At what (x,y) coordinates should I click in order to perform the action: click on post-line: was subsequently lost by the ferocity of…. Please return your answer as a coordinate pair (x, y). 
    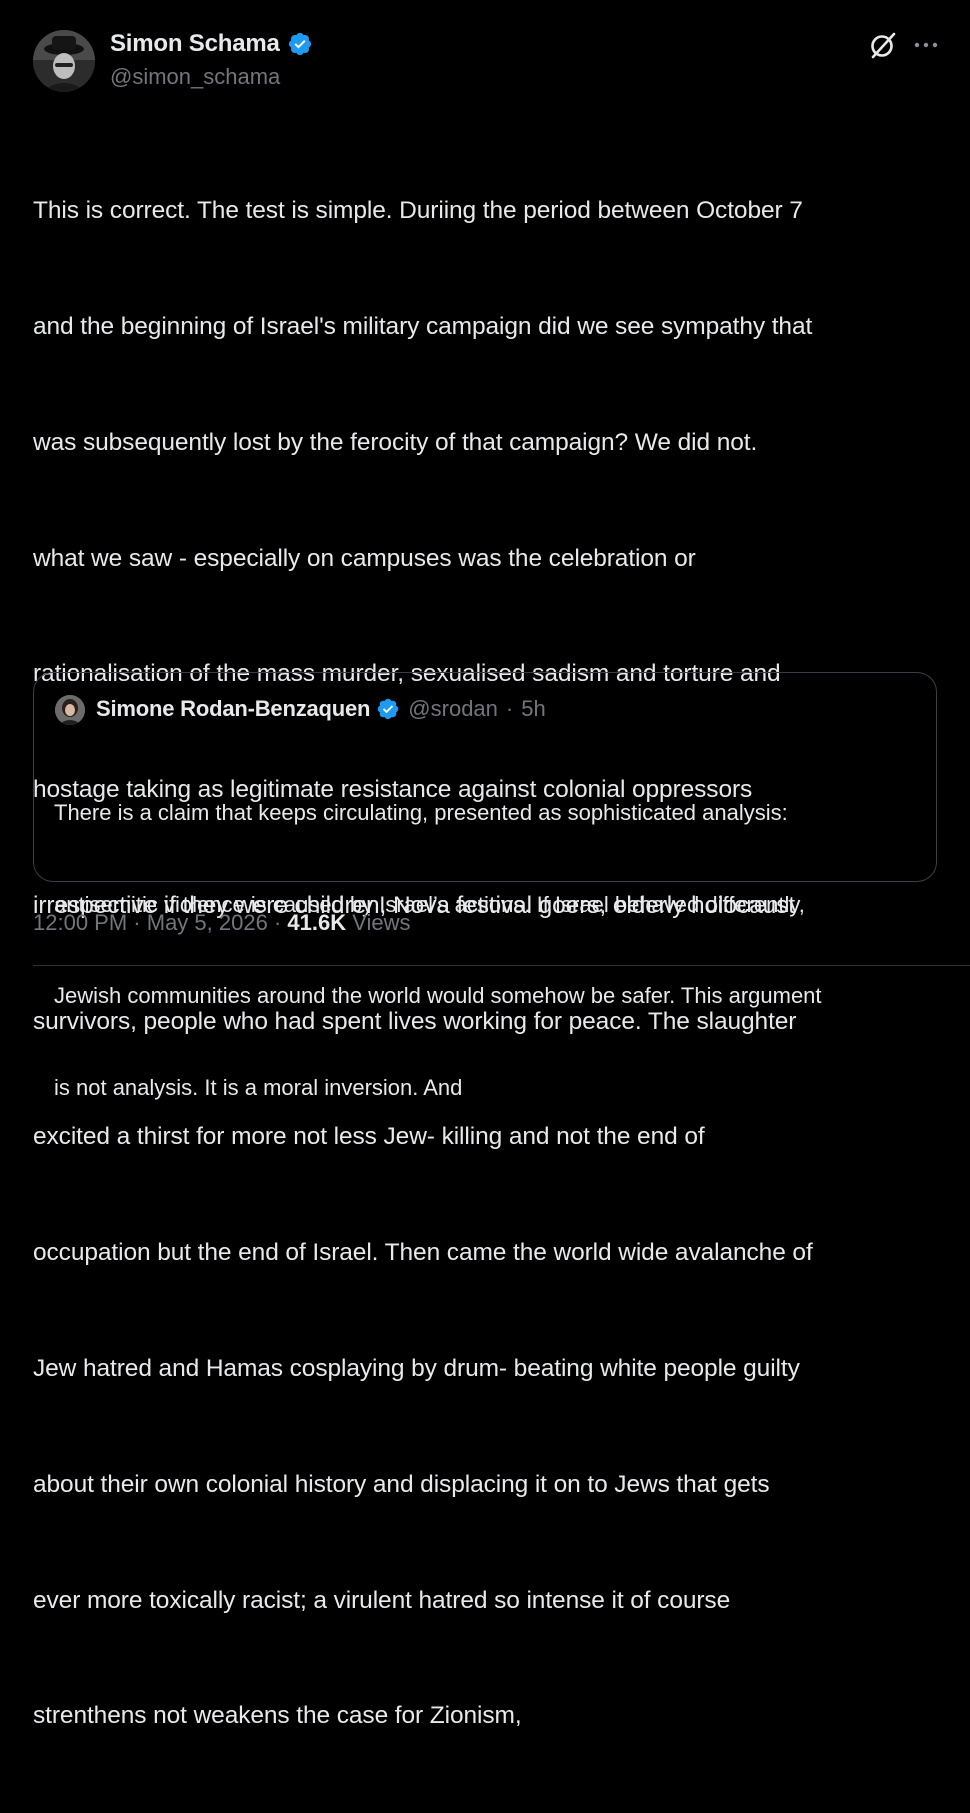
    Looking at the image, I should click on (395, 442).